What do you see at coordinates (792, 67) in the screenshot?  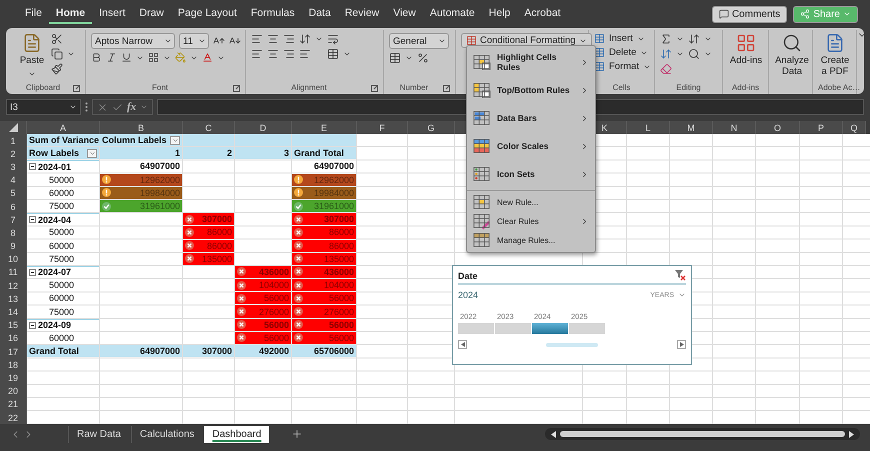 I see `analyze-data-button: Analyze Data` at bounding box center [792, 67].